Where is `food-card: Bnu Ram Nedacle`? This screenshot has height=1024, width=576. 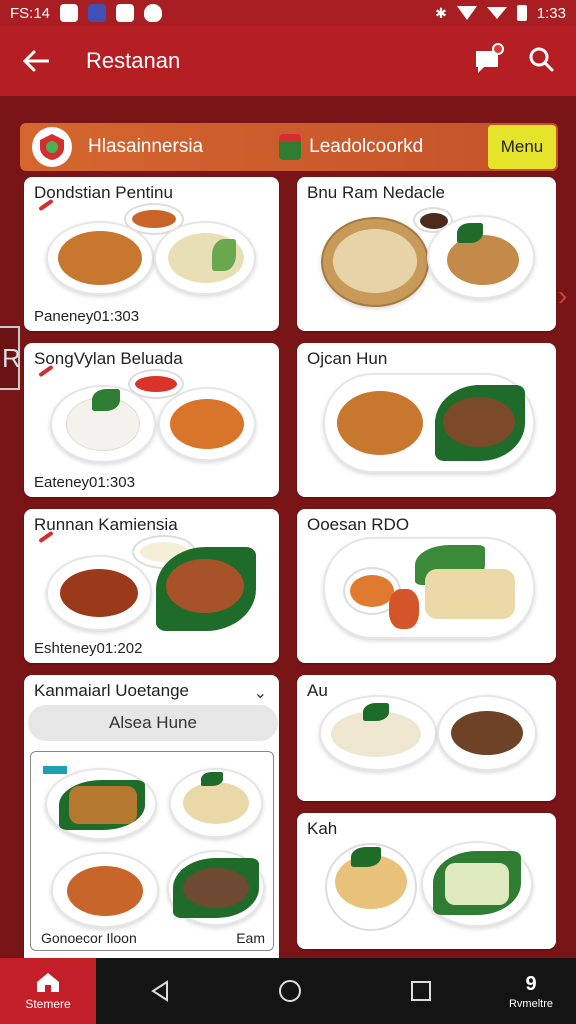
food-card: Bnu Ram Nedacle is located at coordinates (426, 254).